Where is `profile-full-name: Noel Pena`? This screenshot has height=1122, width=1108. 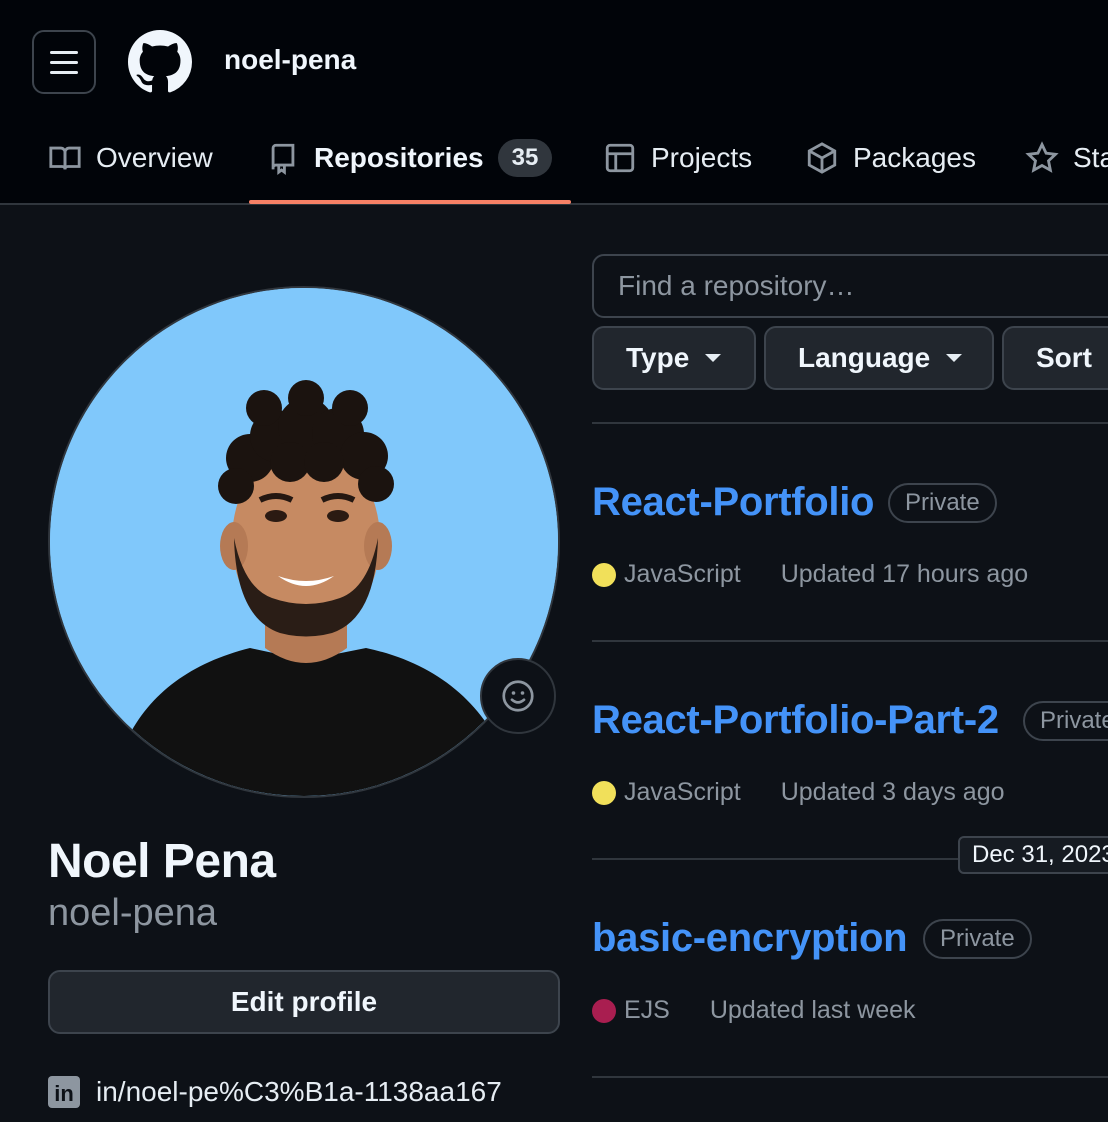
profile-full-name: Noel Pena is located at coordinates (162, 861).